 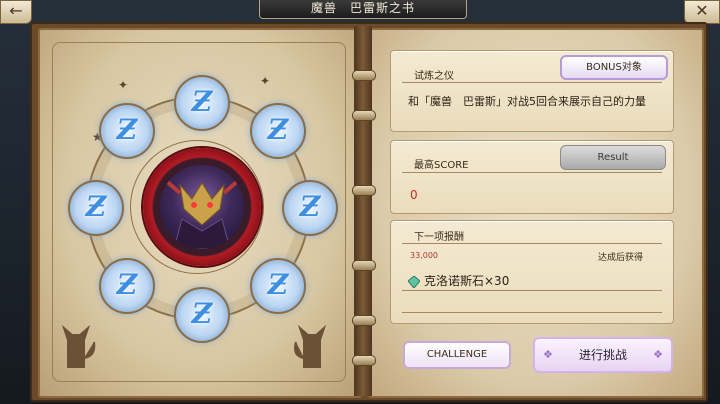 What do you see at coordinates (202, 103) in the screenshot?
I see `stage-node-1: Ƶ` at bounding box center [202, 103].